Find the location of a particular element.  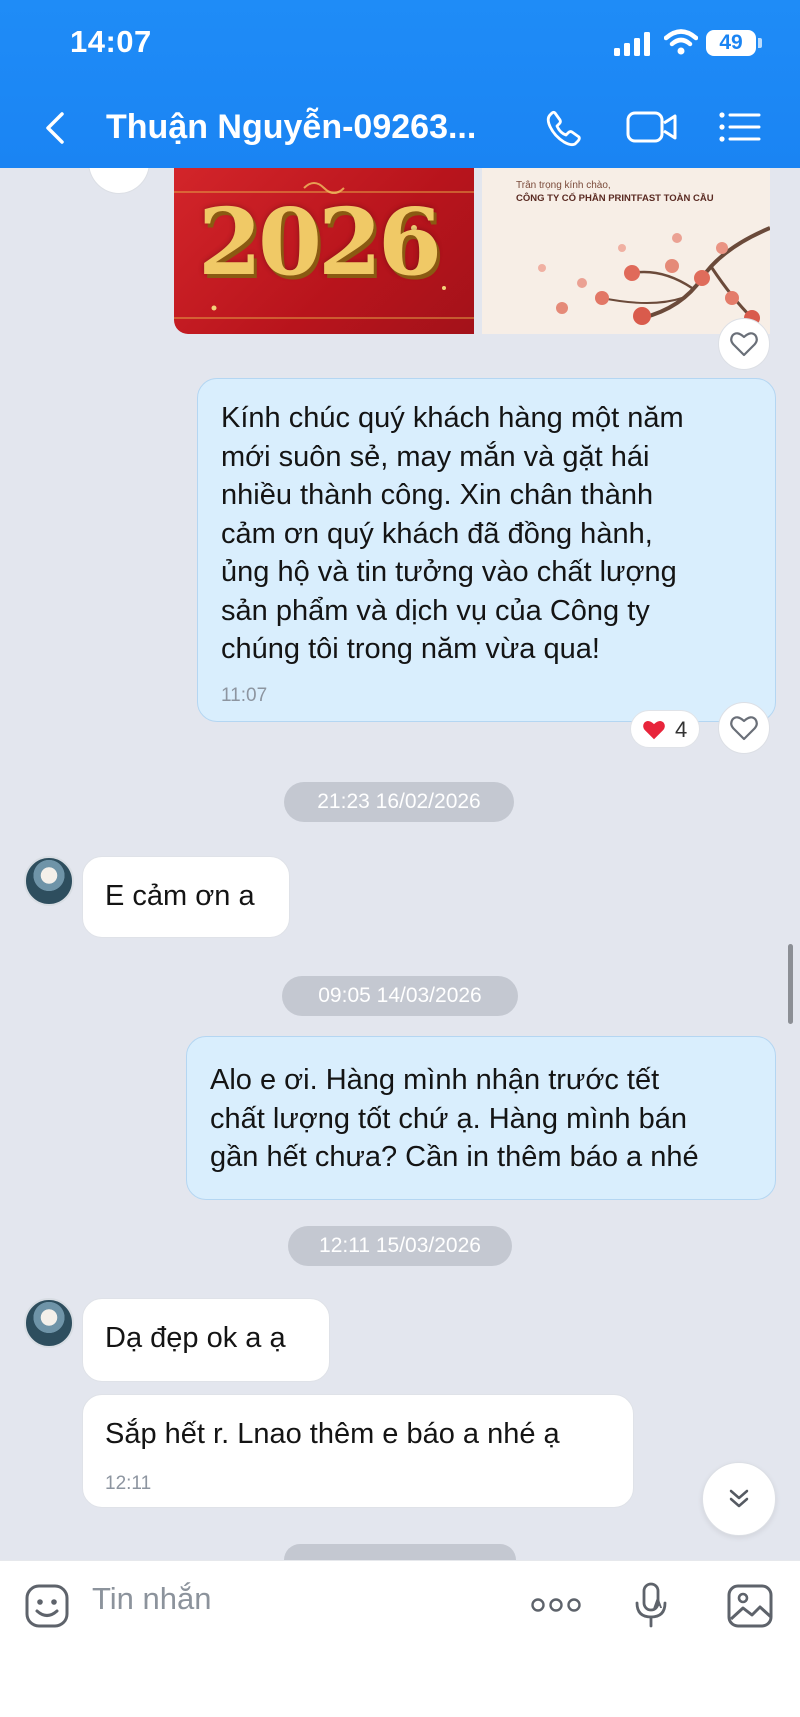

status-bar-time: 14:07 is located at coordinates (111, 41).